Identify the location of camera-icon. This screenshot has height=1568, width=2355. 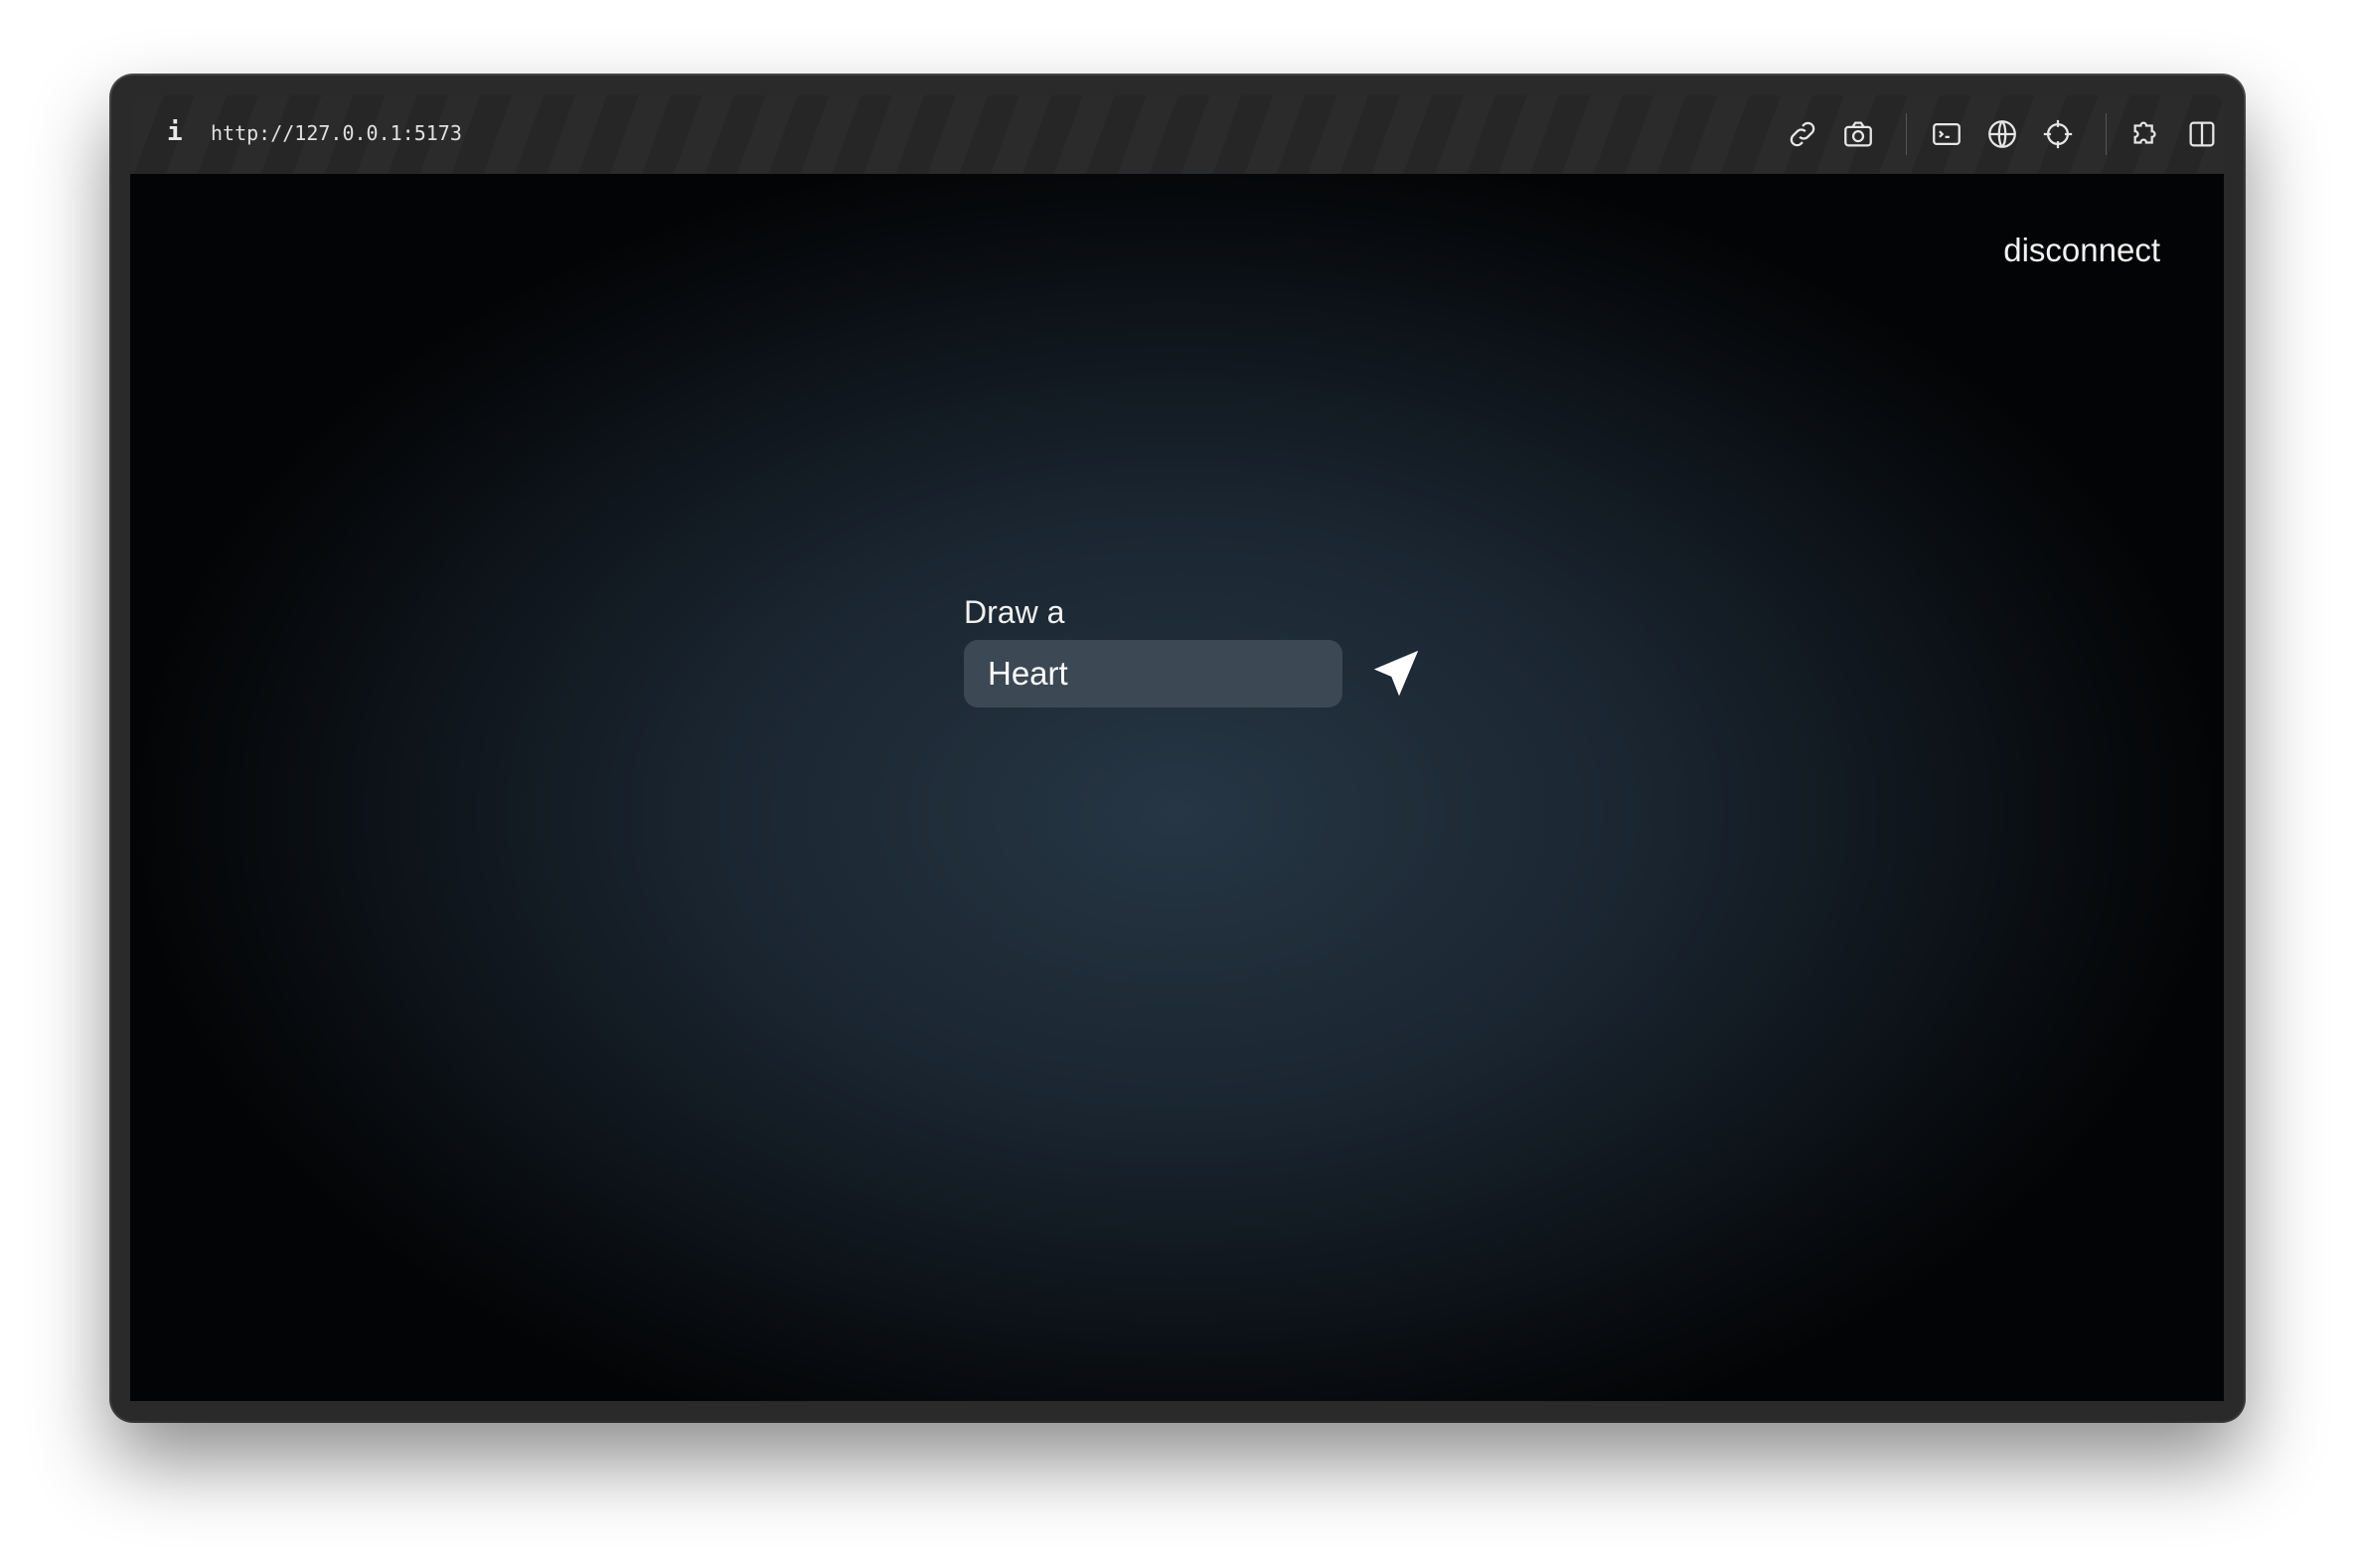
(1858, 134).